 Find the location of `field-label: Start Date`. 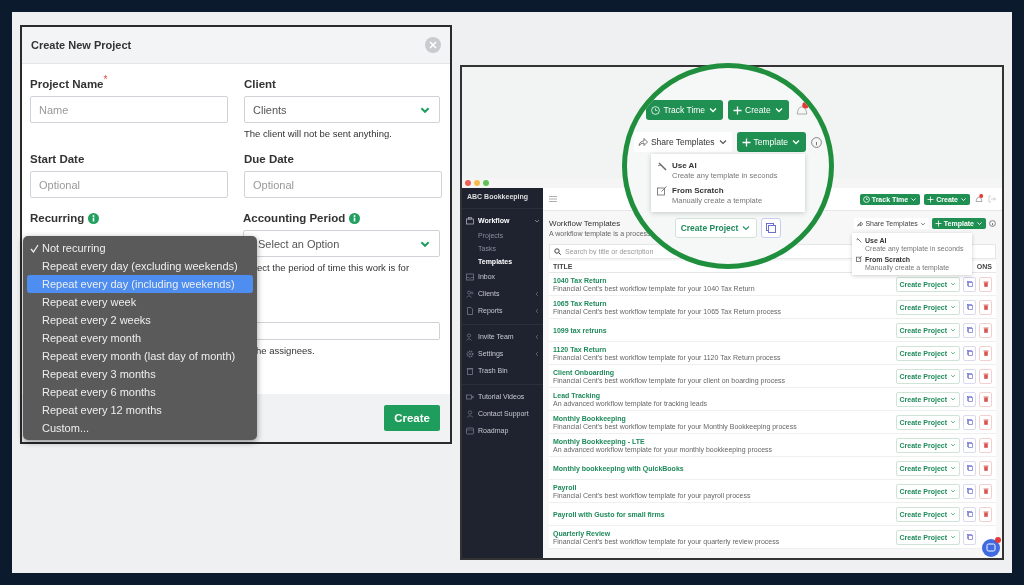

field-label: Start Date is located at coordinates (57, 159).